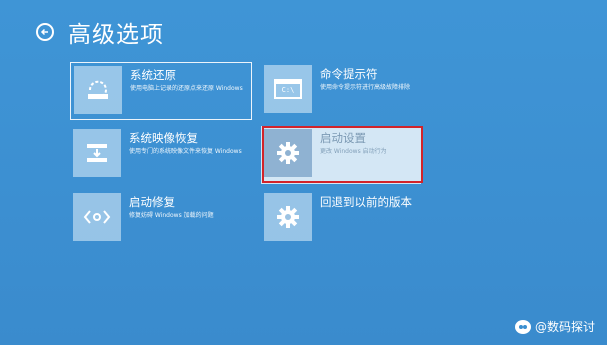 This screenshot has height=345, width=607. Describe the element at coordinates (185, 151) in the screenshot. I see `option-description: 使用专门的系统映像文件来恢复 Windows` at that location.